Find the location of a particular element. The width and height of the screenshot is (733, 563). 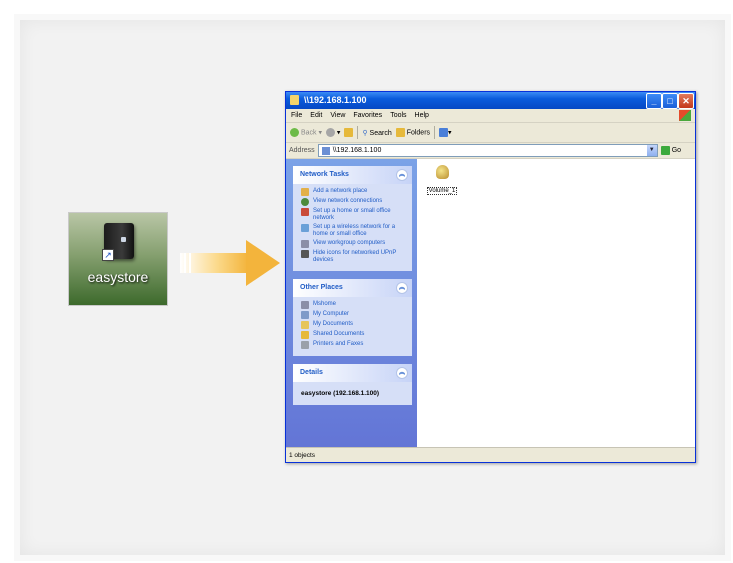

go-arrow-icon is located at coordinates (665, 150).